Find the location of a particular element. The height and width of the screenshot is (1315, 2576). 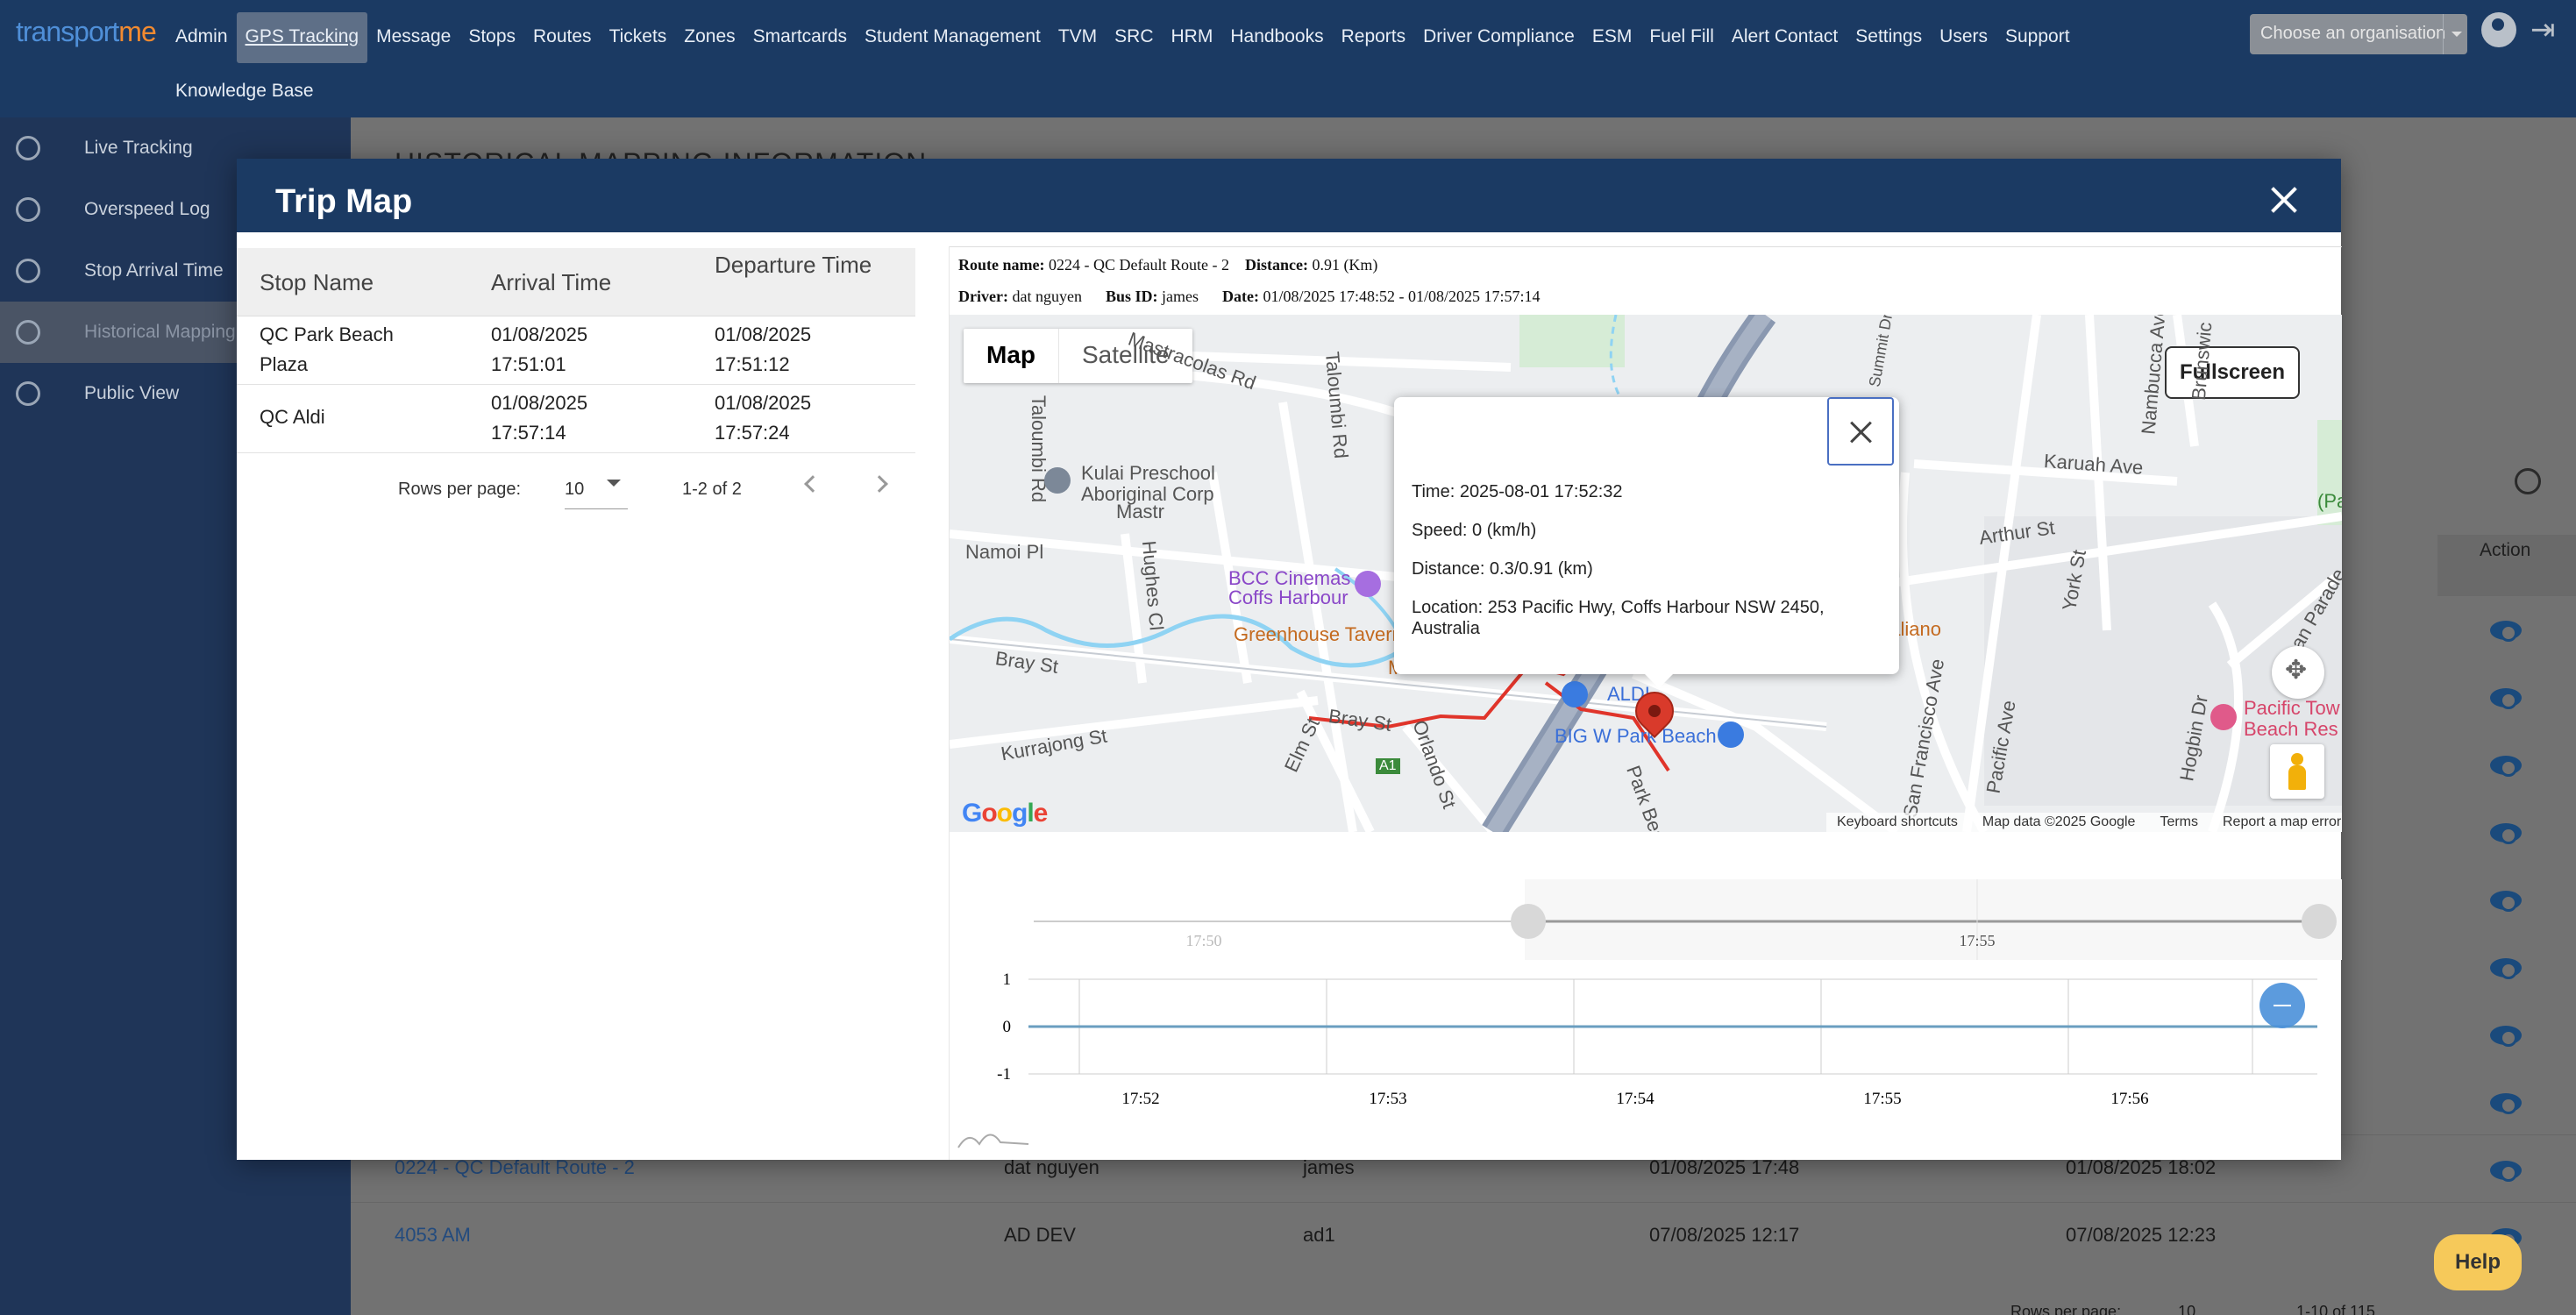

bus-id-value: james is located at coordinates (1180, 296).